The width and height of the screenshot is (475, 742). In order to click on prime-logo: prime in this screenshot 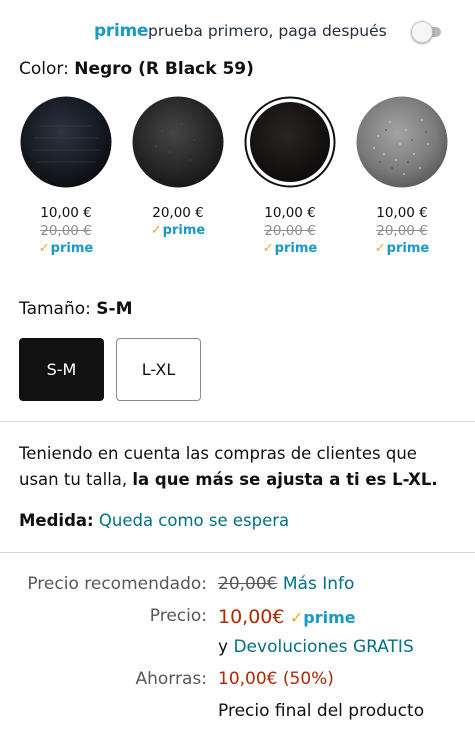, I will do `click(121, 31)`.